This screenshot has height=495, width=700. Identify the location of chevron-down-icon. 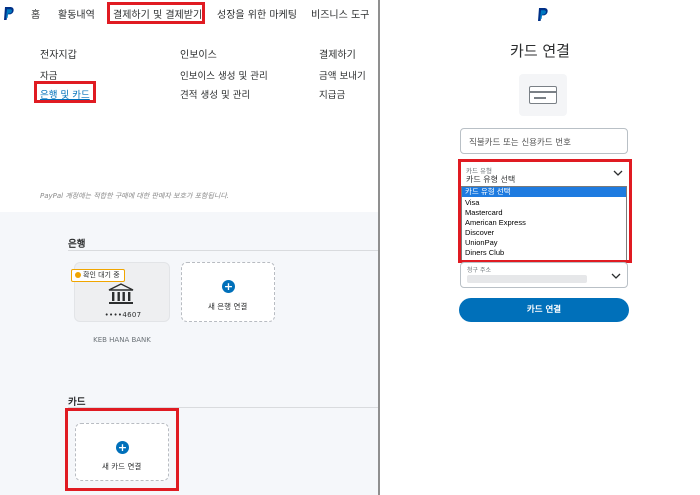
(616, 276).